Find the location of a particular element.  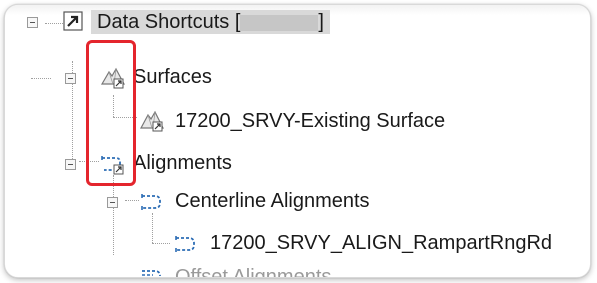

surfaces-label: Surfaces is located at coordinates (172, 77).